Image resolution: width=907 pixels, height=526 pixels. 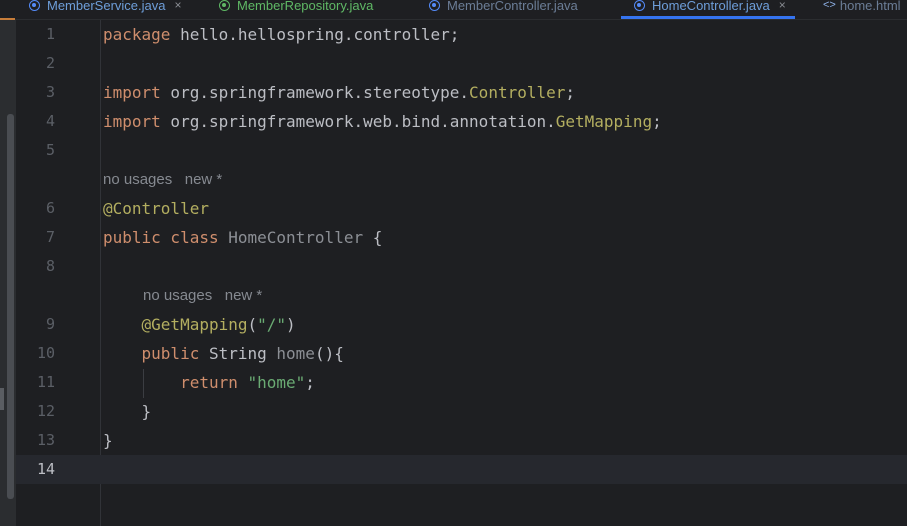 What do you see at coordinates (50, 63) in the screenshot?
I see `line-number: 2` at bounding box center [50, 63].